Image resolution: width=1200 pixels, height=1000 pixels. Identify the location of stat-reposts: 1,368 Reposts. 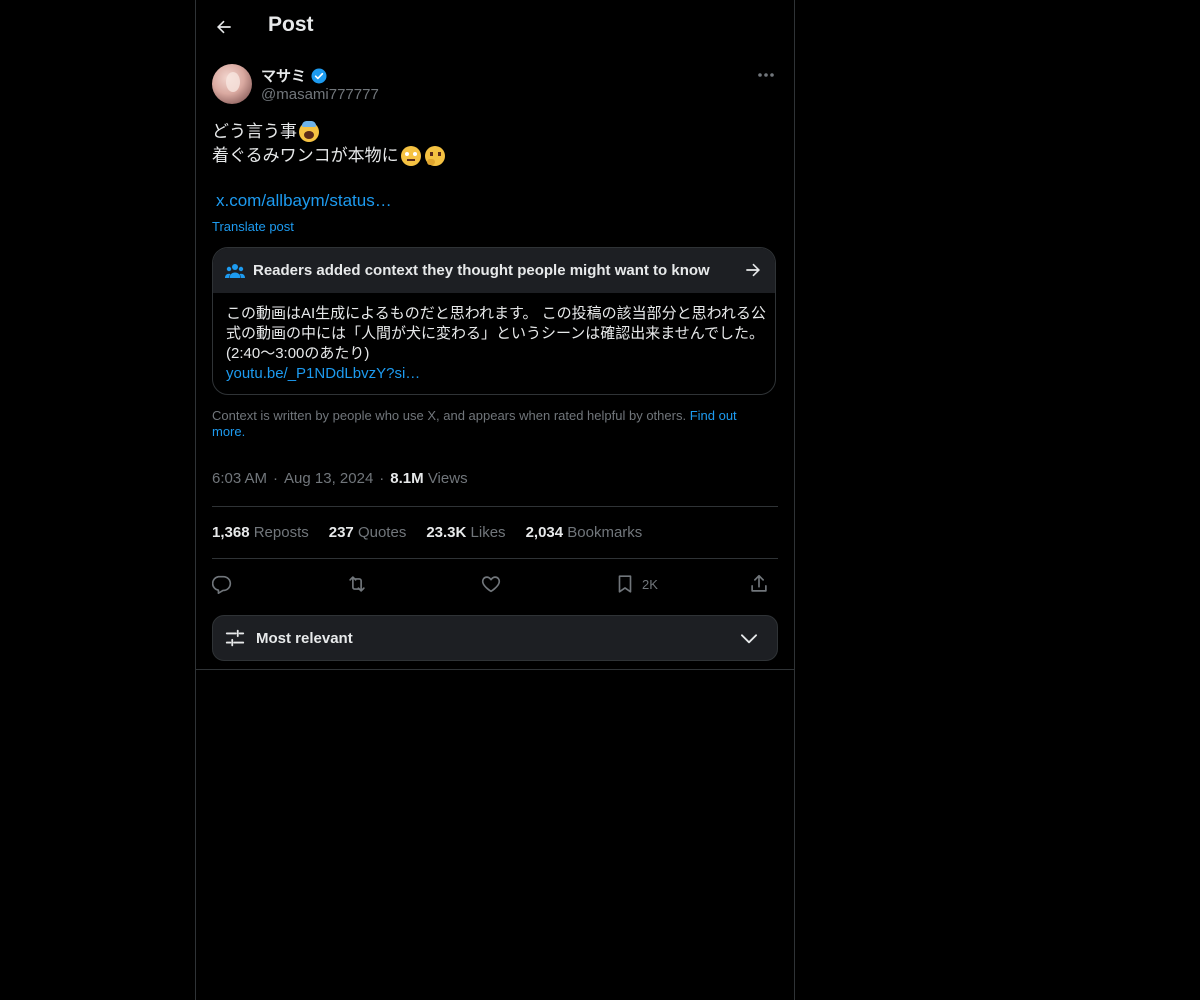
(260, 532).